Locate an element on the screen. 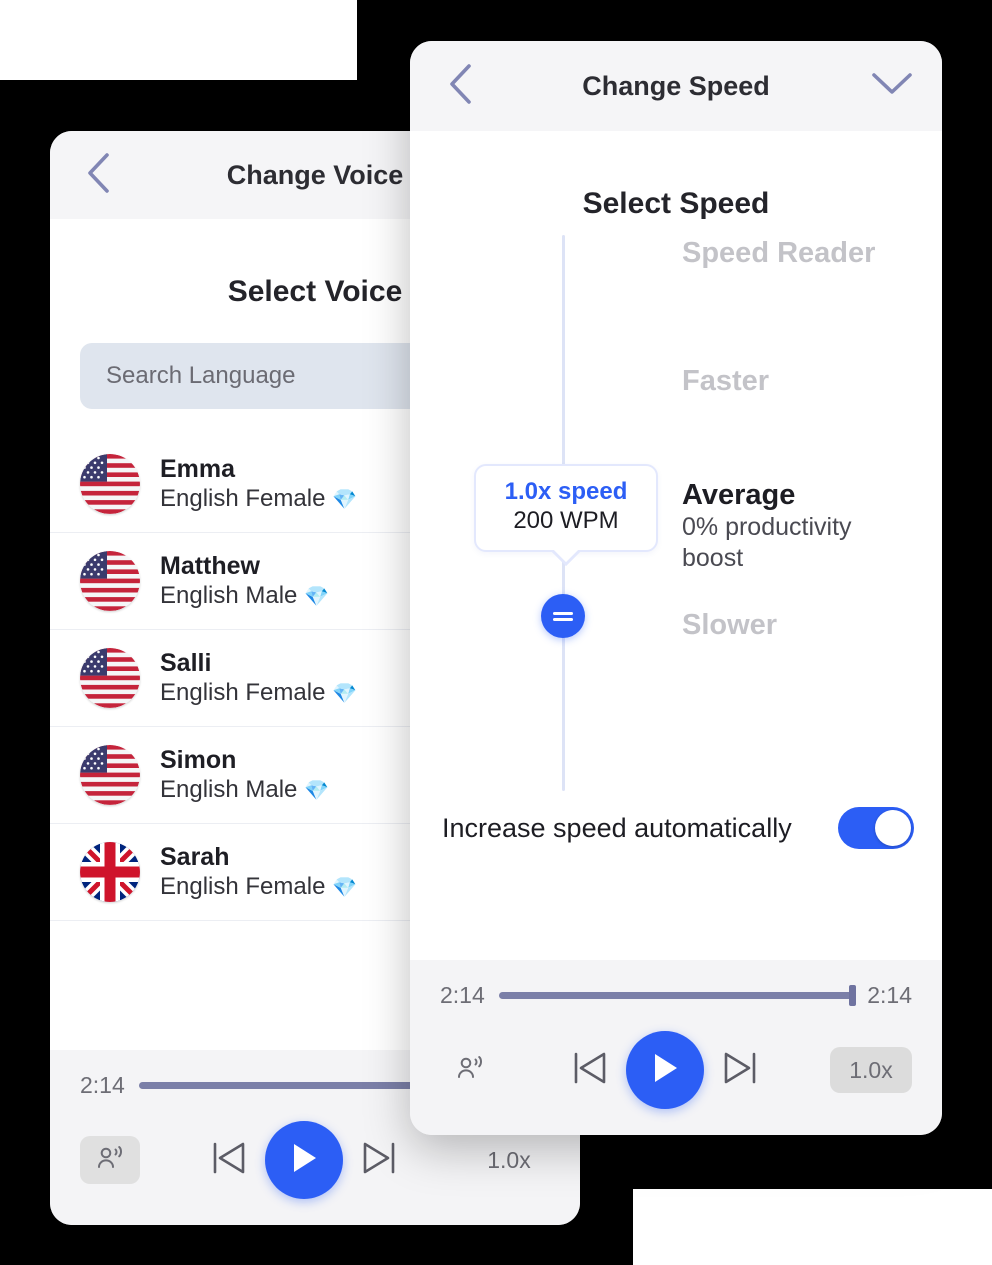 The height and width of the screenshot is (1265, 992). transport-group is located at coordinates (665, 1070).